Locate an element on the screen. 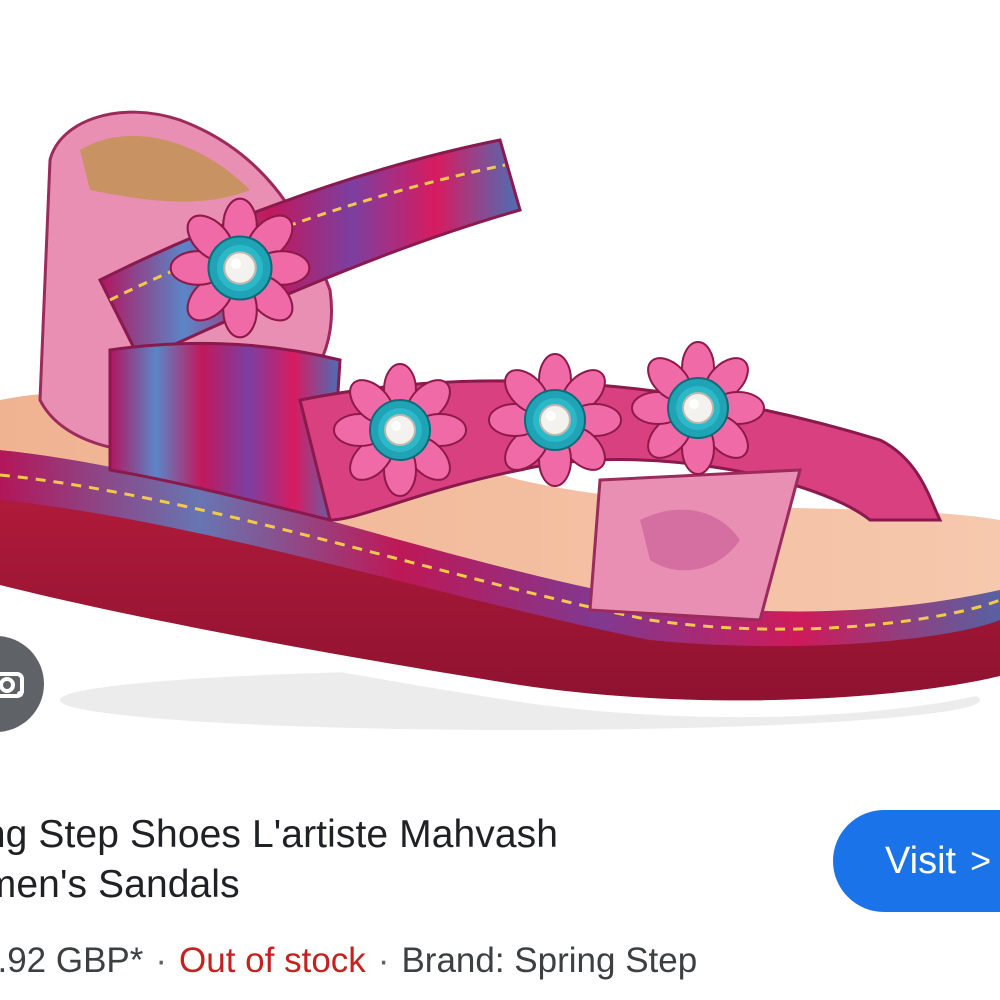 This screenshot has height=1000, width=1000. product-title-line2: omen's Sandals is located at coordinates (120, 884).